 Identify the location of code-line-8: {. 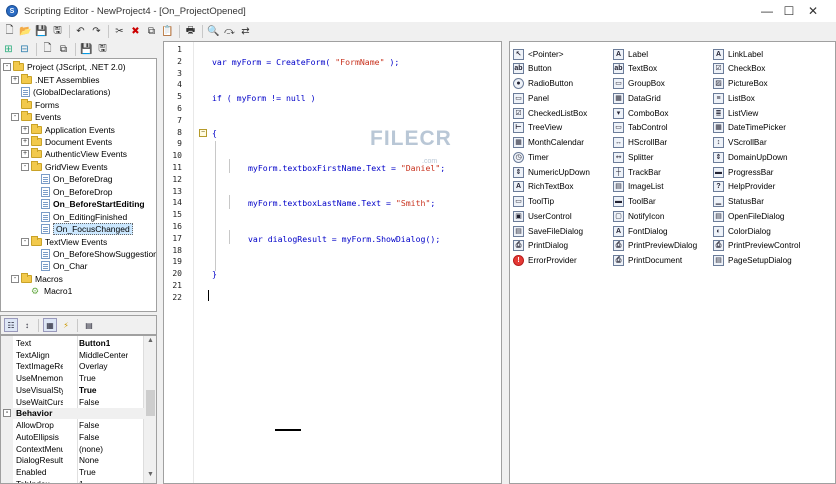
(214, 133).